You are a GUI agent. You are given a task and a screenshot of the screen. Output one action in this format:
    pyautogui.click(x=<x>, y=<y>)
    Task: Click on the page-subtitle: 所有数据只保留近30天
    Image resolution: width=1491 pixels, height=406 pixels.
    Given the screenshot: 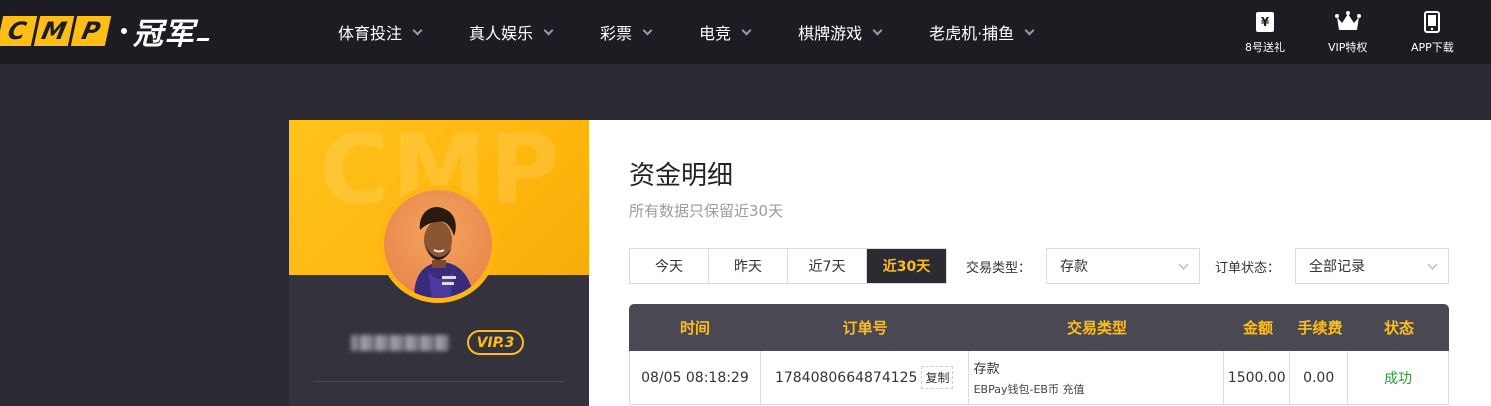 What is the action you would take?
    pyautogui.click(x=706, y=211)
    